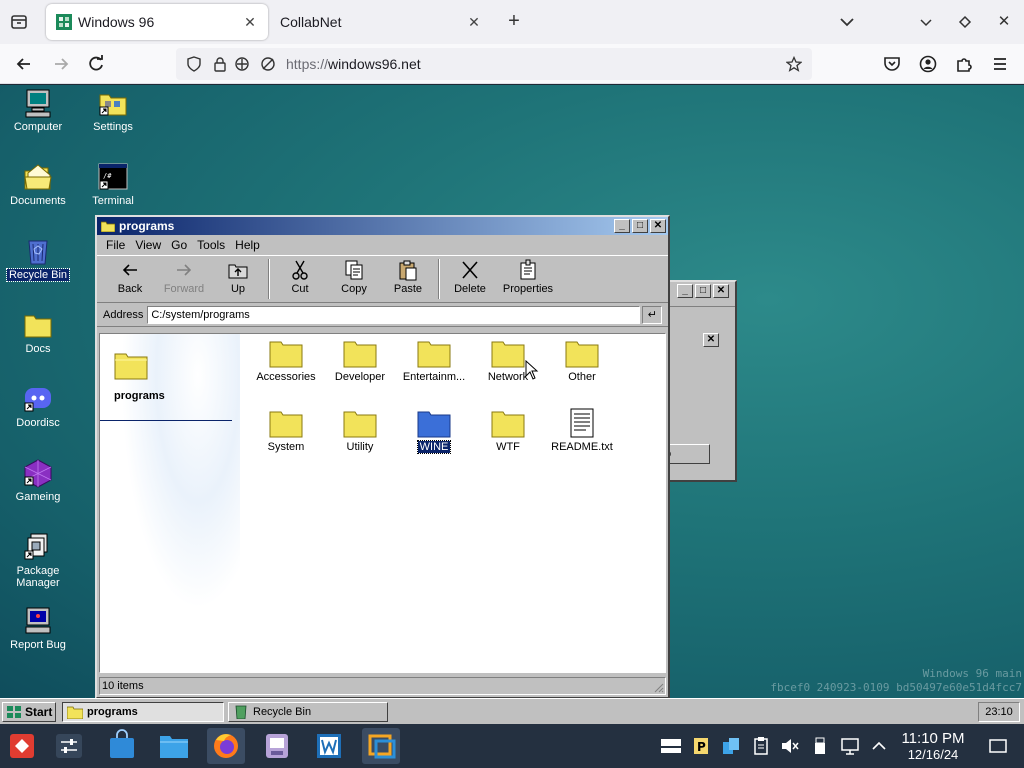 This screenshot has height=768, width=1024. I want to click on cut-button: Cut, so click(300, 277).